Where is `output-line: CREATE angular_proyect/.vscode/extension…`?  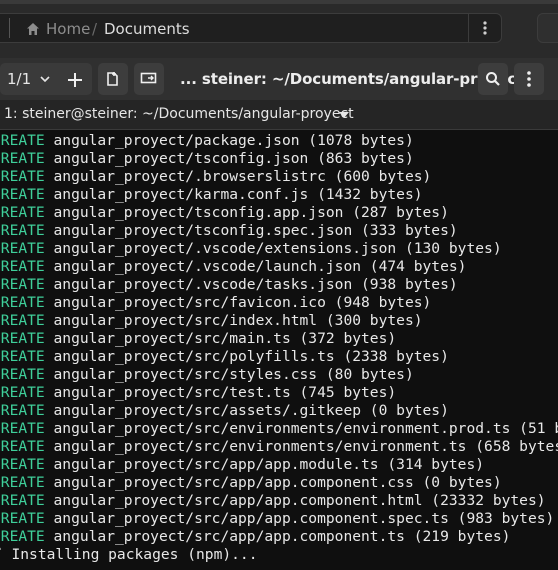 output-line: CREATE angular_proyect/.vscode/extension… is located at coordinates (279, 249).